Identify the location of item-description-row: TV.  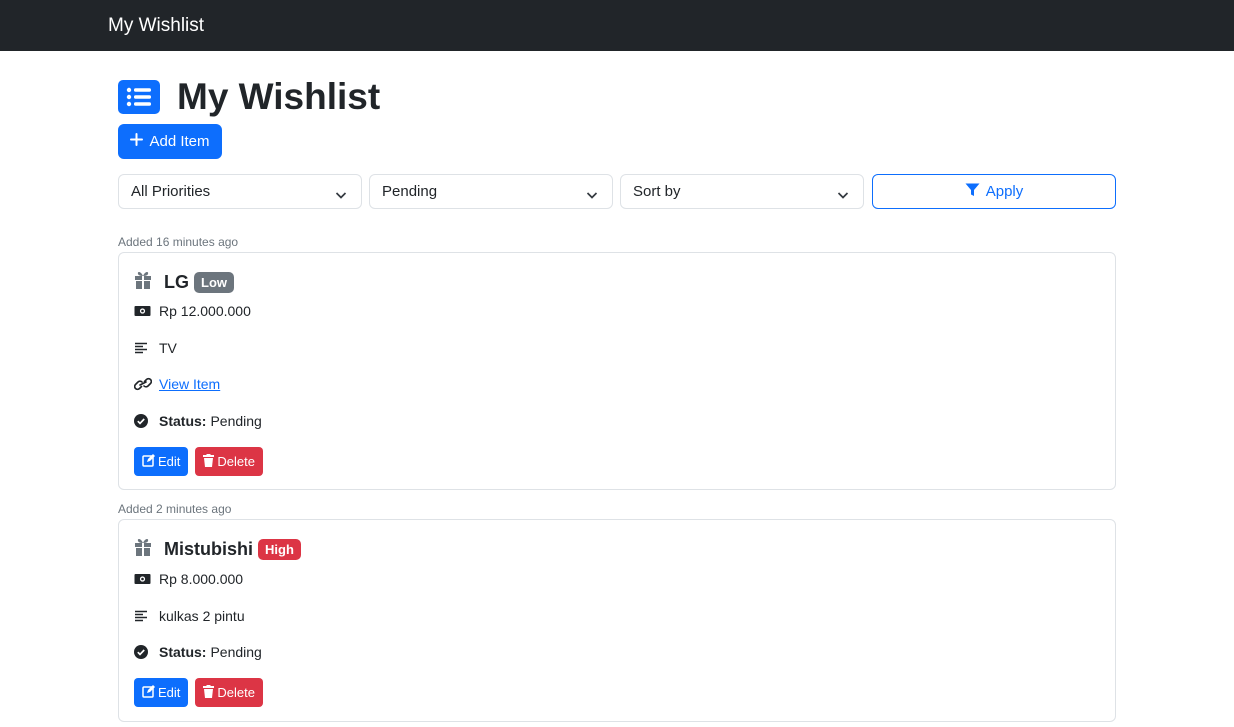
(155, 348).